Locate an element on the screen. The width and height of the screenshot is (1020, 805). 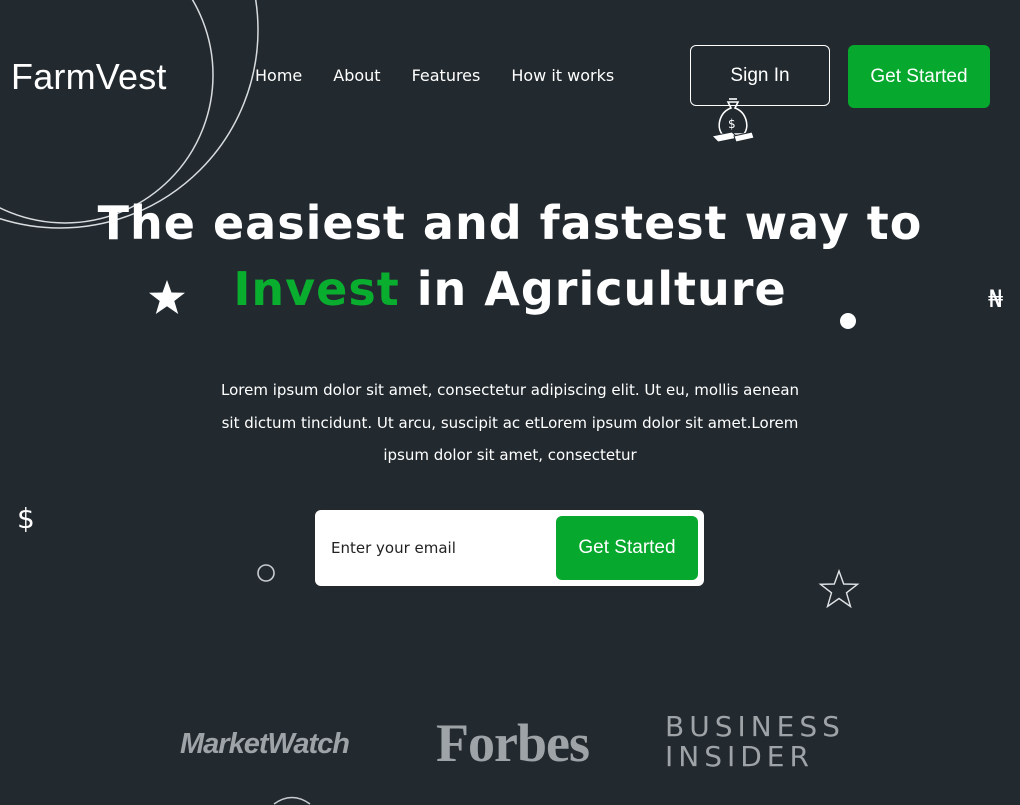
naira-icon: ₦ is located at coordinates (996, 299).